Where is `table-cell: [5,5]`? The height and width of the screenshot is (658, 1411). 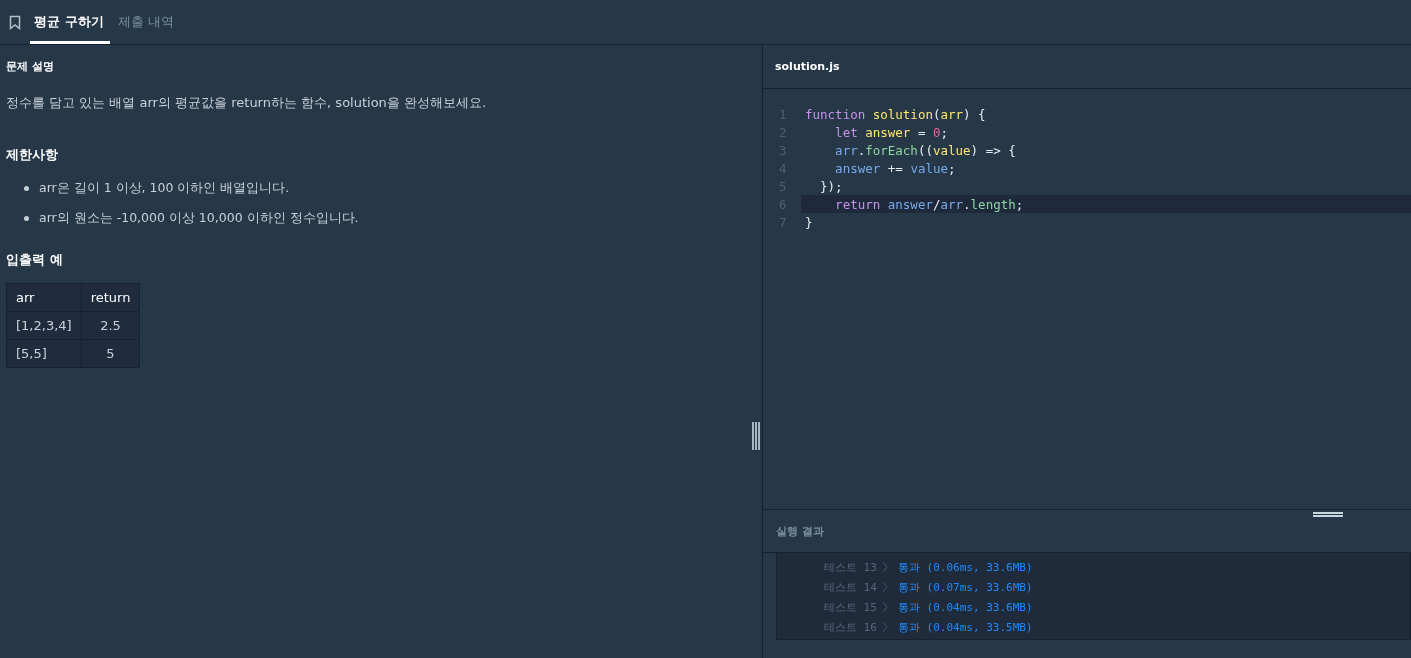
table-cell: [5,5] is located at coordinates (44, 353).